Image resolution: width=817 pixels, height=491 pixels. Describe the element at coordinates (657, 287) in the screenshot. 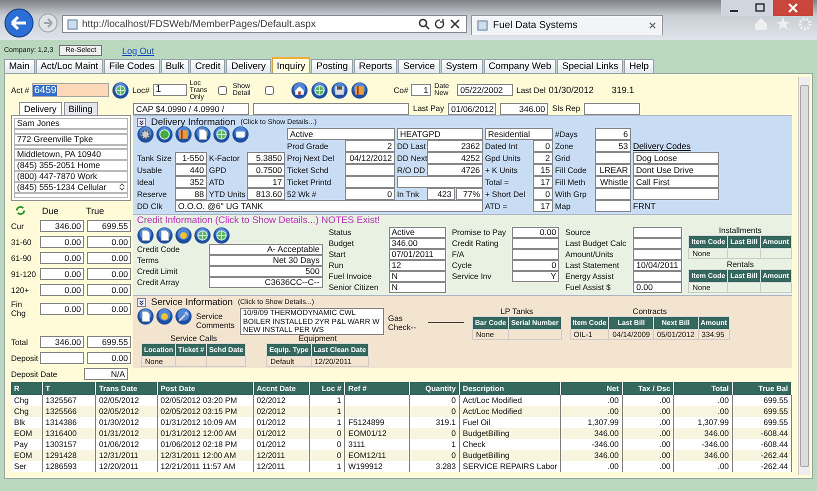

I see `text-field: 0.00` at that location.